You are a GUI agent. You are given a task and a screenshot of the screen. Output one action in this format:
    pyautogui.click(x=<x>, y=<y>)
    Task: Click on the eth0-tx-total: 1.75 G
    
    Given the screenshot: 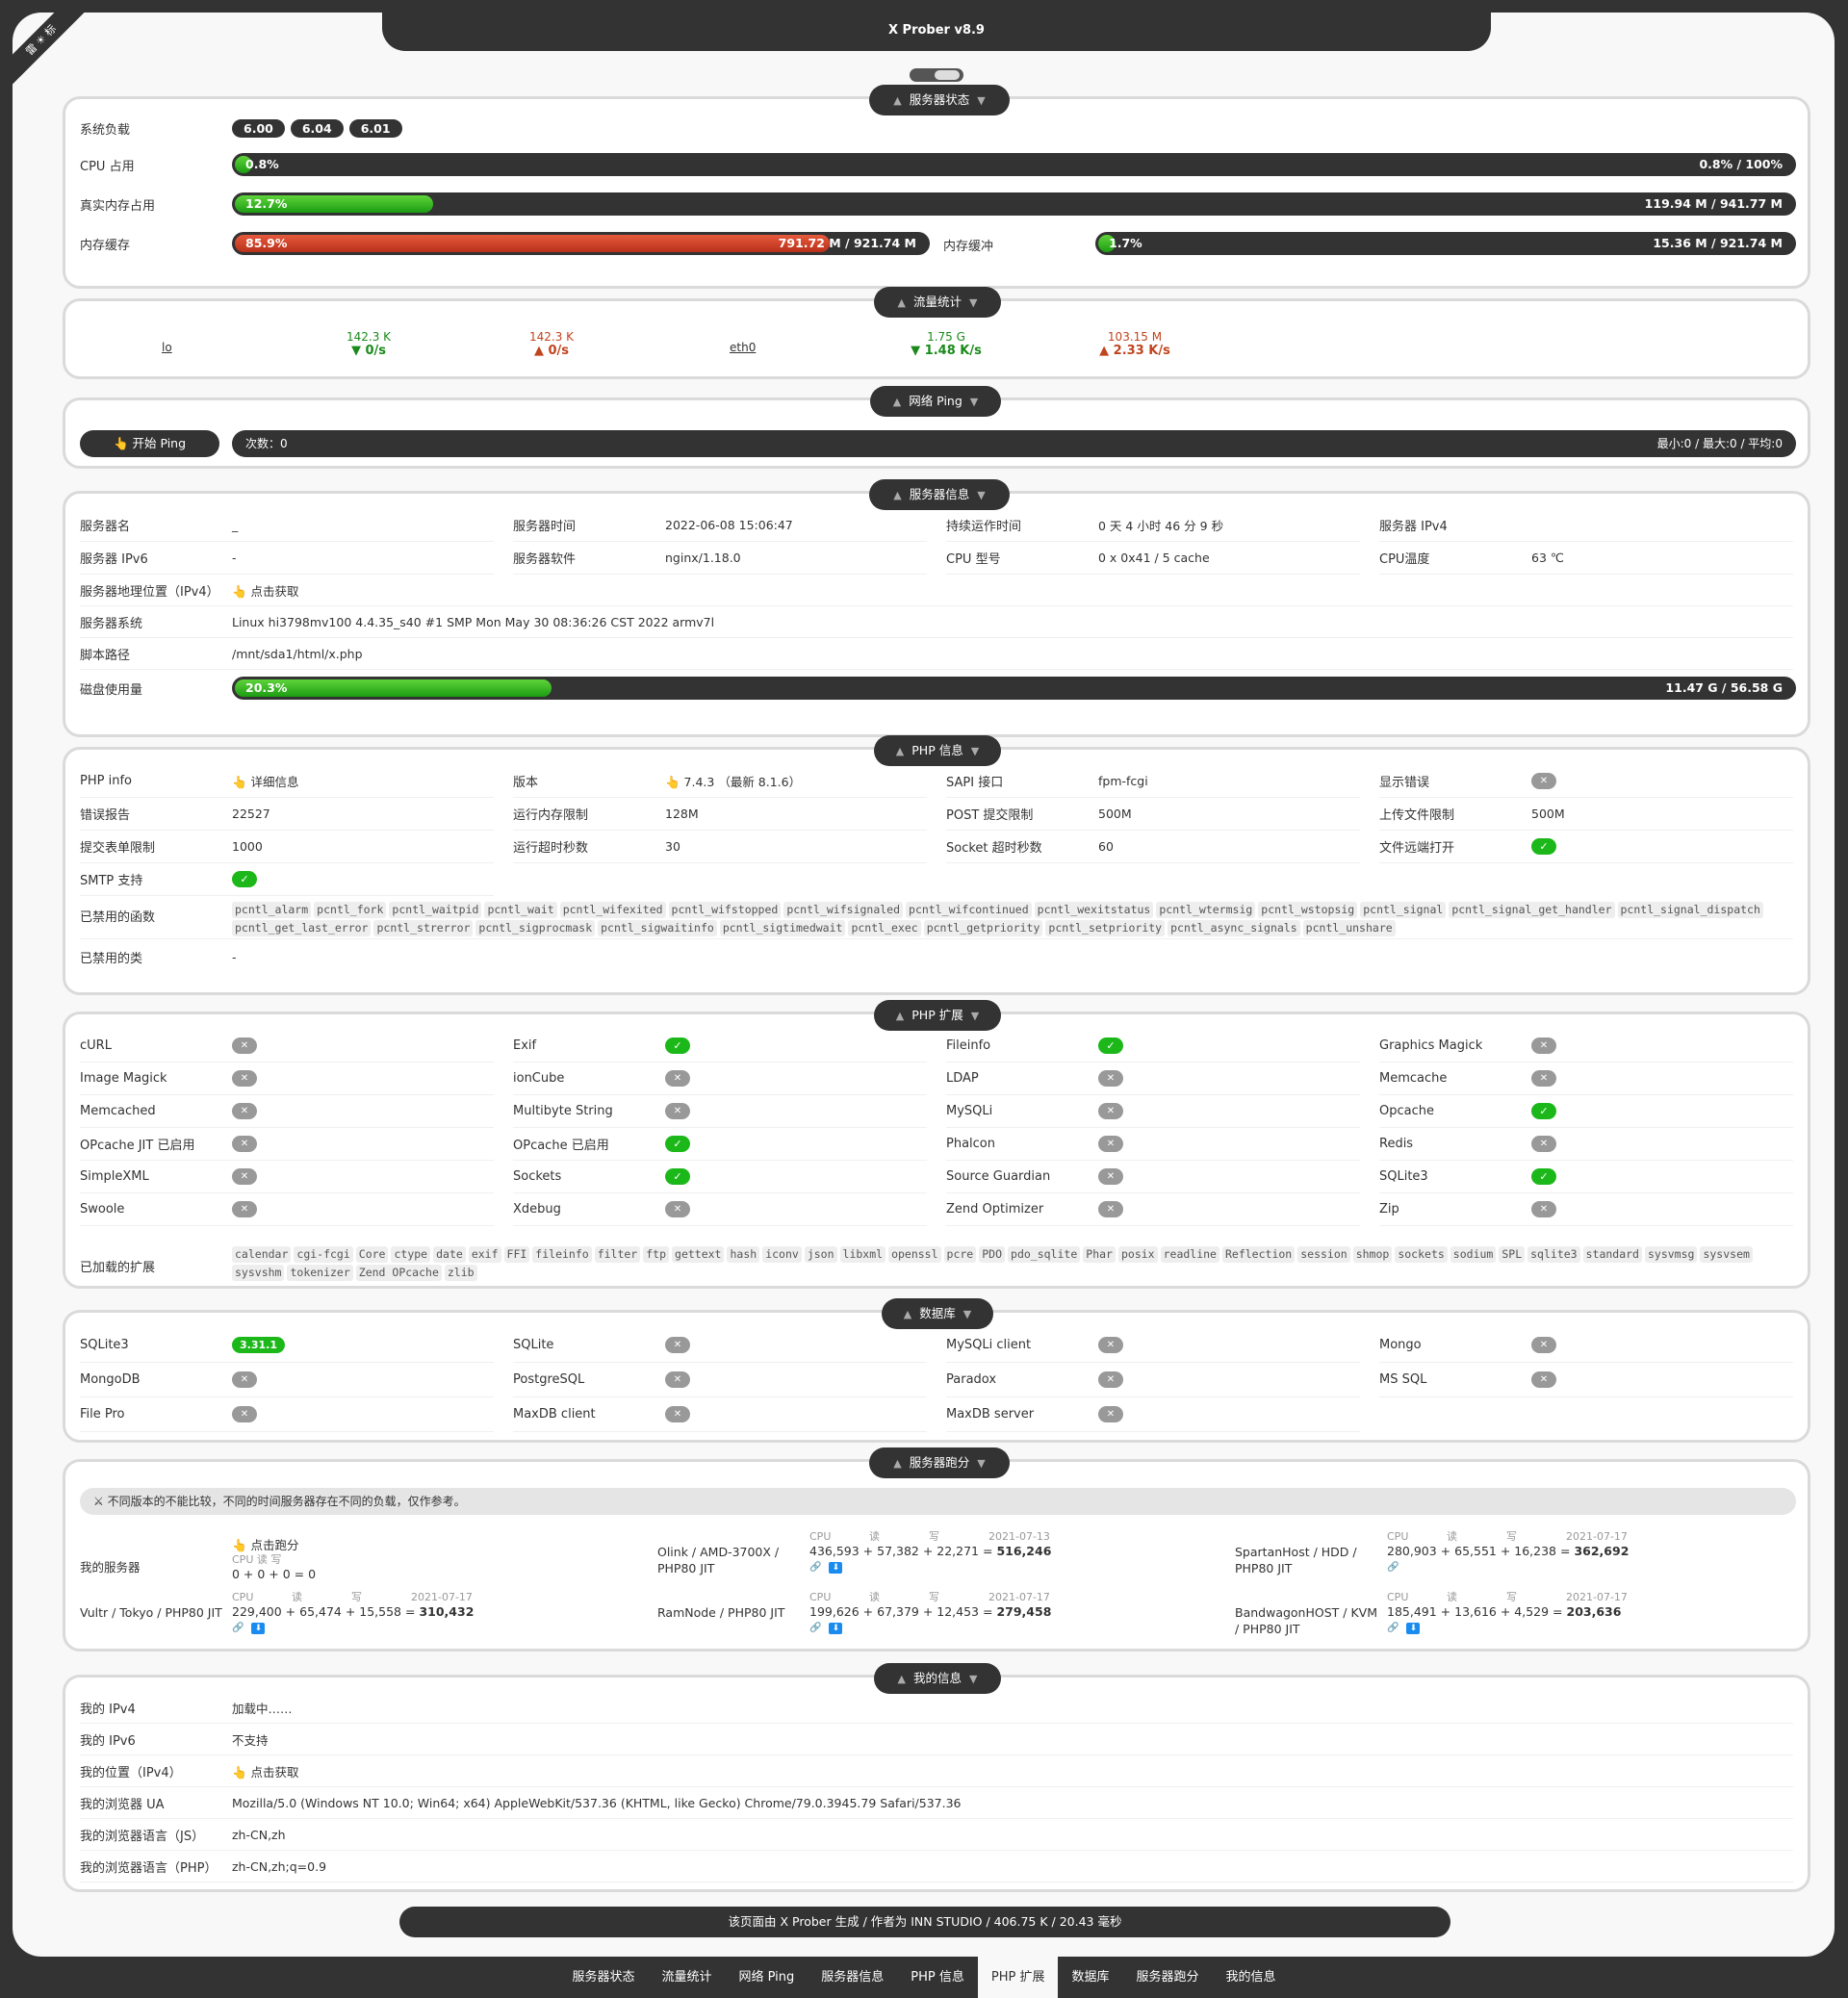 What is the action you would take?
    pyautogui.click(x=946, y=337)
    